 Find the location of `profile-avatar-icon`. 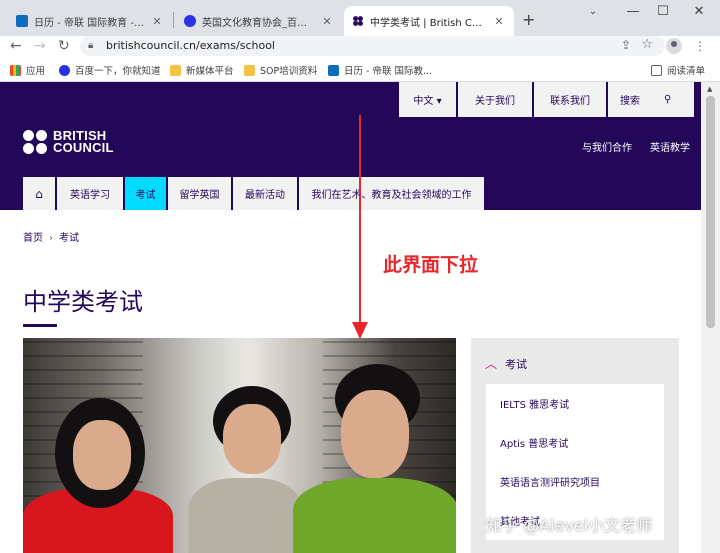

profile-avatar-icon is located at coordinates (674, 46).